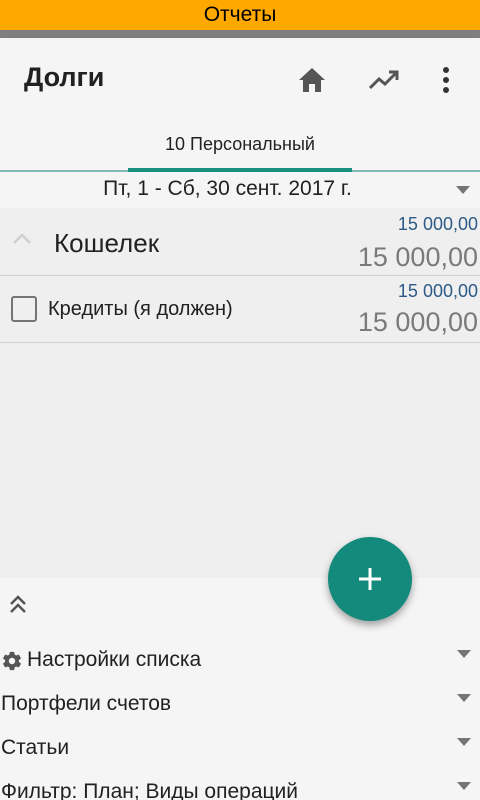 The height and width of the screenshot is (800, 480). I want to click on group-name: Кошелек, so click(107, 243).